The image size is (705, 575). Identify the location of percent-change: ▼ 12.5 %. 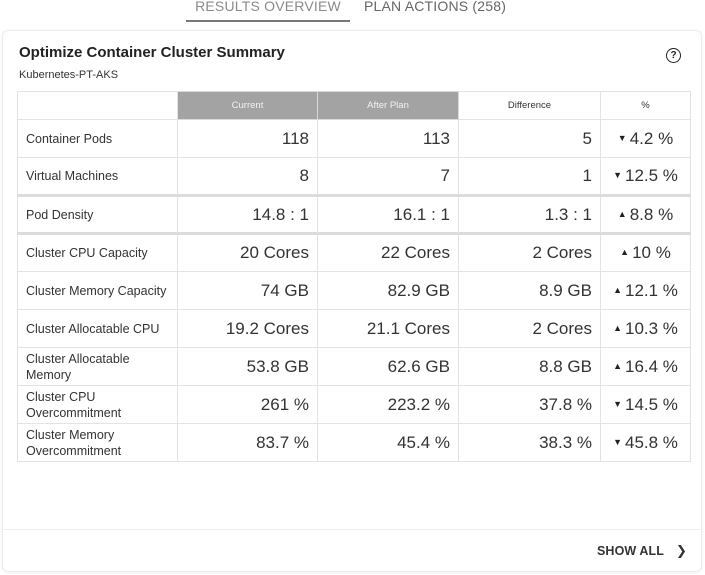
(645, 176).